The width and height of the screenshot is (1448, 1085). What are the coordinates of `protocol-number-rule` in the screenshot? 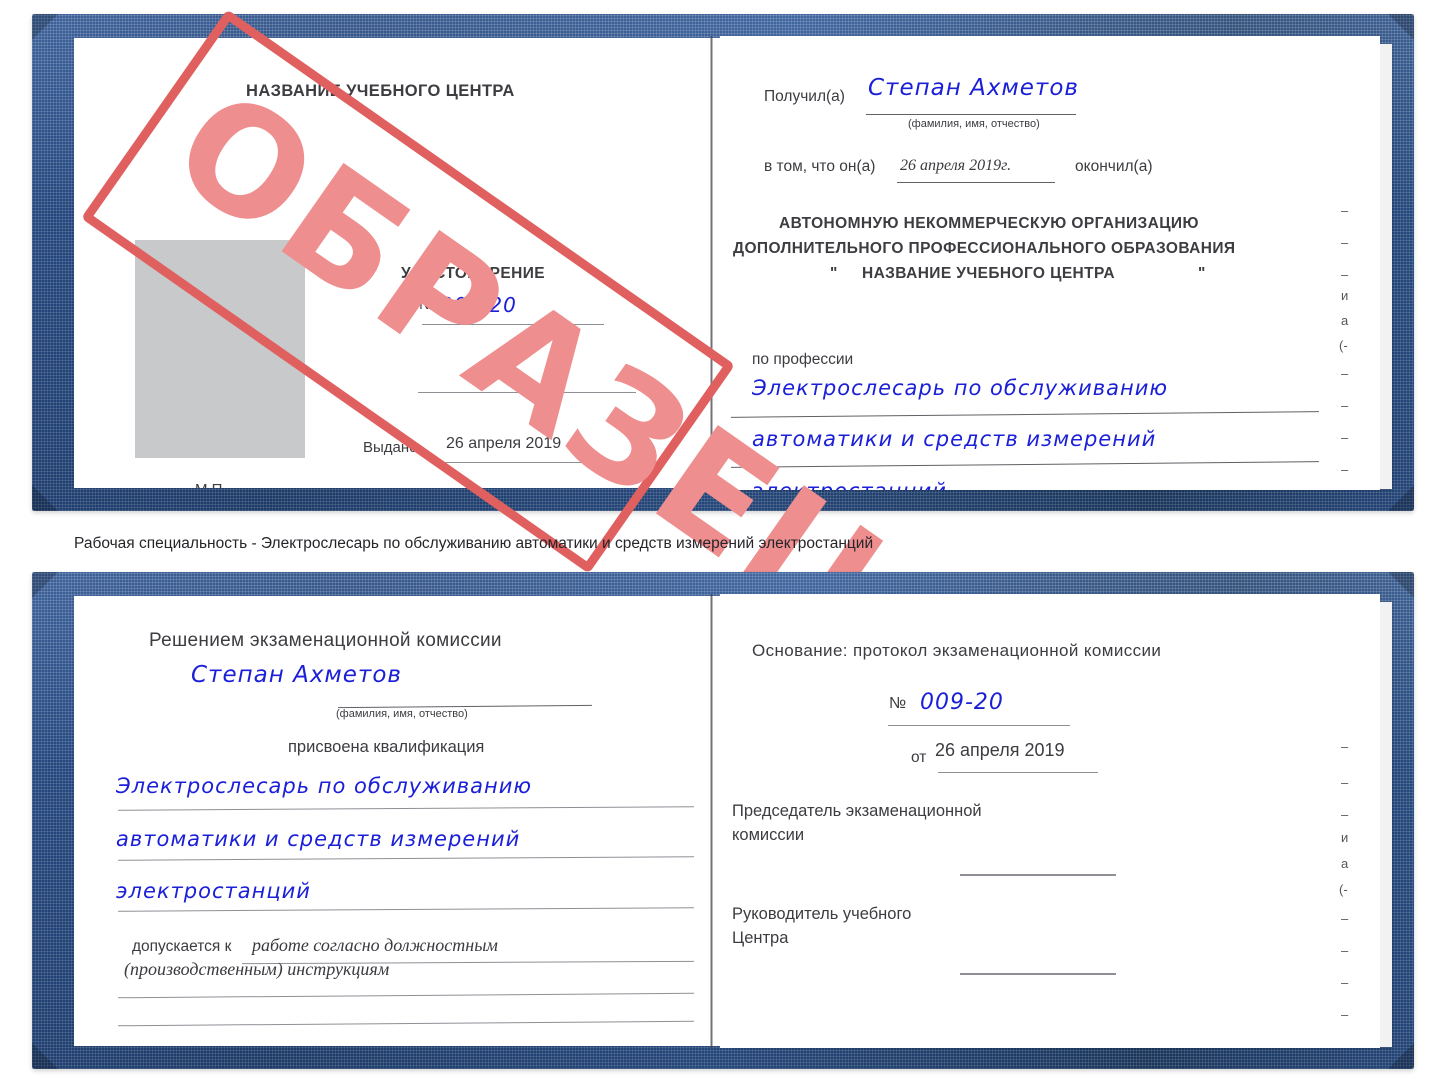 It's located at (979, 725).